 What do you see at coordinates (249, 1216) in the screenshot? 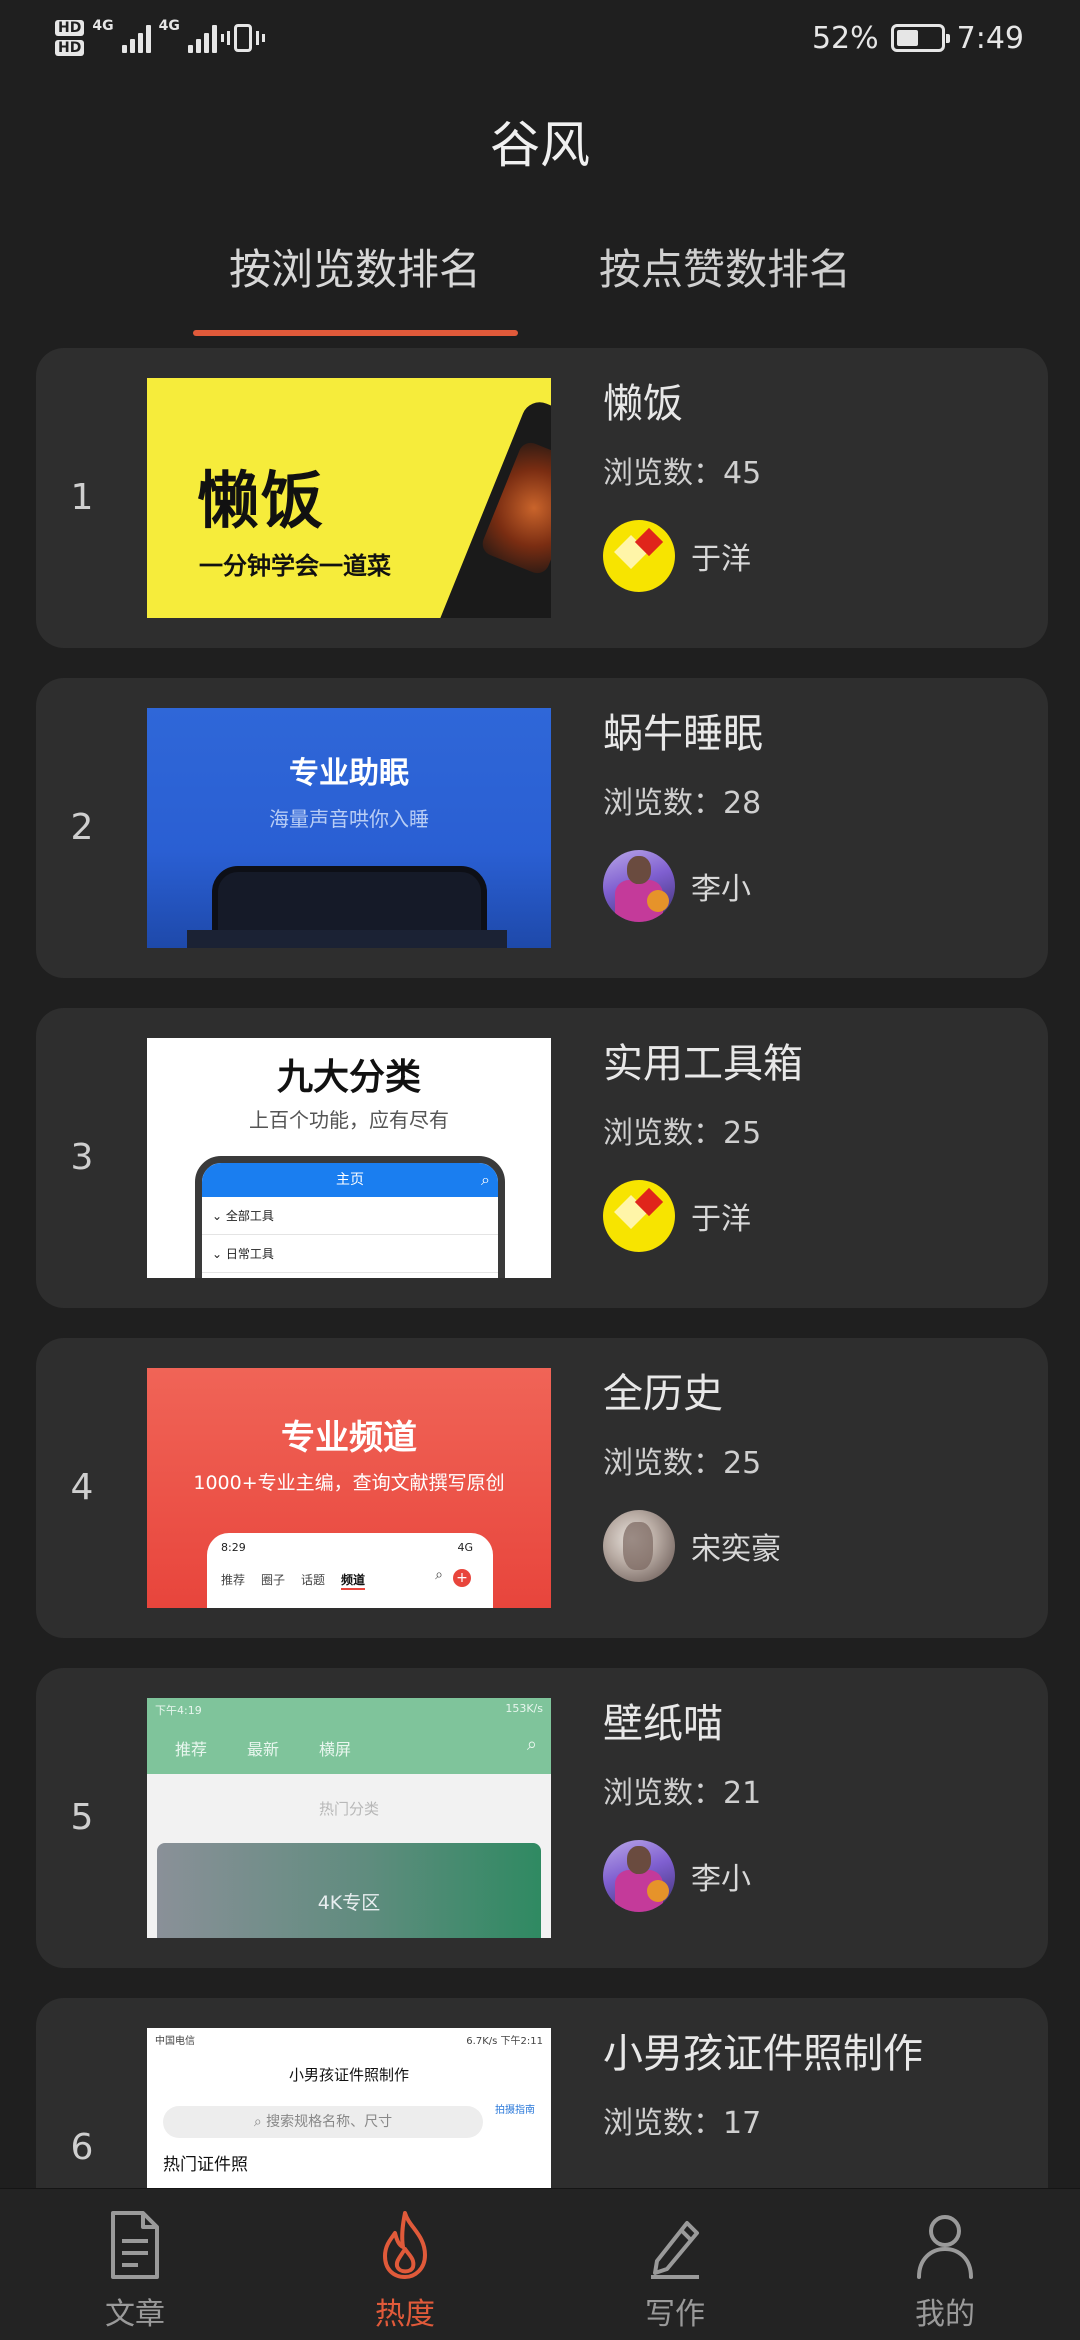
I see `phone-row-label: 全部工具` at bounding box center [249, 1216].